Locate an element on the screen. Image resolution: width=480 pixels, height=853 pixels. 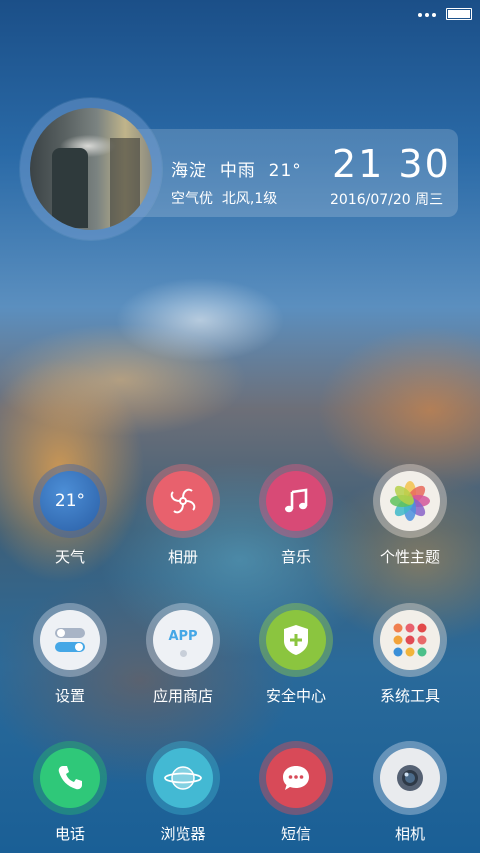
app-label: 短信 is located at coordinates (295, 834).